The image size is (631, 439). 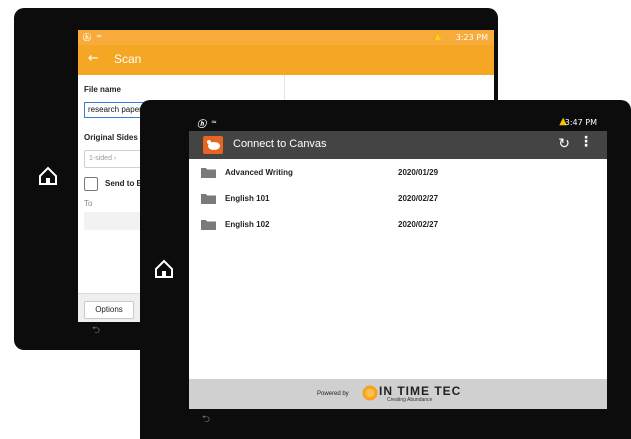 I want to click on refresh-icon: ↻, so click(x=564, y=144).